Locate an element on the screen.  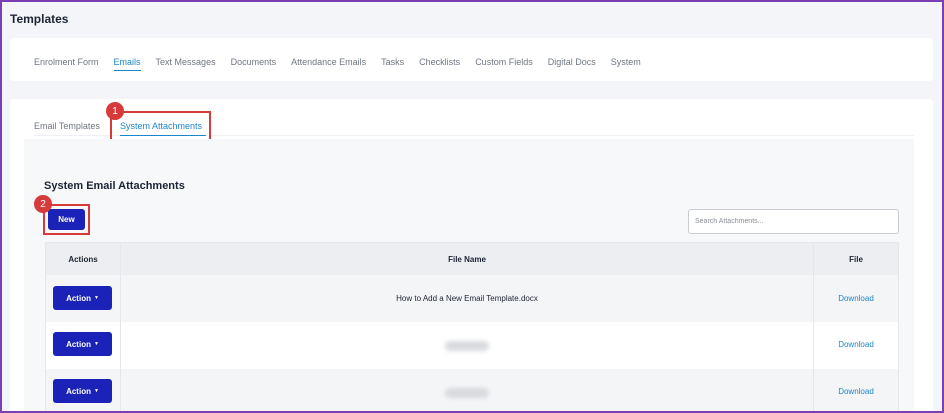
tab-attendance-emails: Attendance Emails is located at coordinates (328, 64).